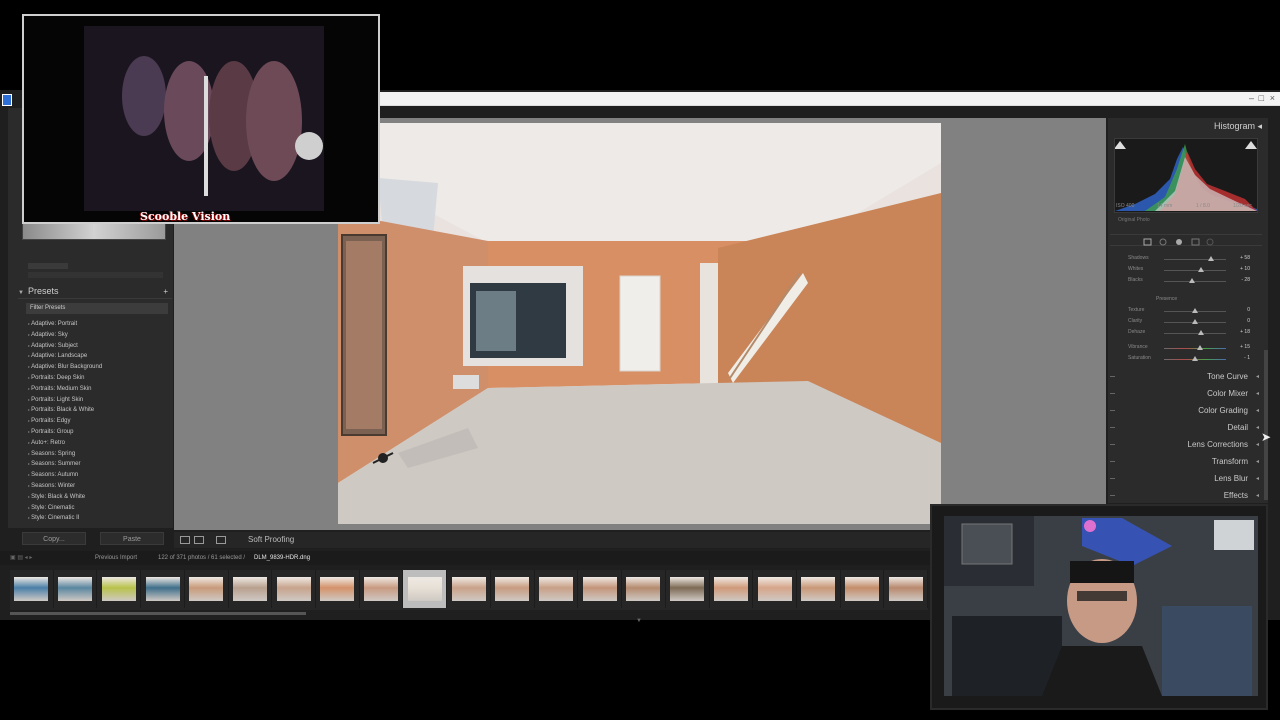 This screenshot has width=1280, height=720. What do you see at coordinates (98, 497) in the screenshot?
I see `preset-item: Style: Black & White` at bounding box center [98, 497].